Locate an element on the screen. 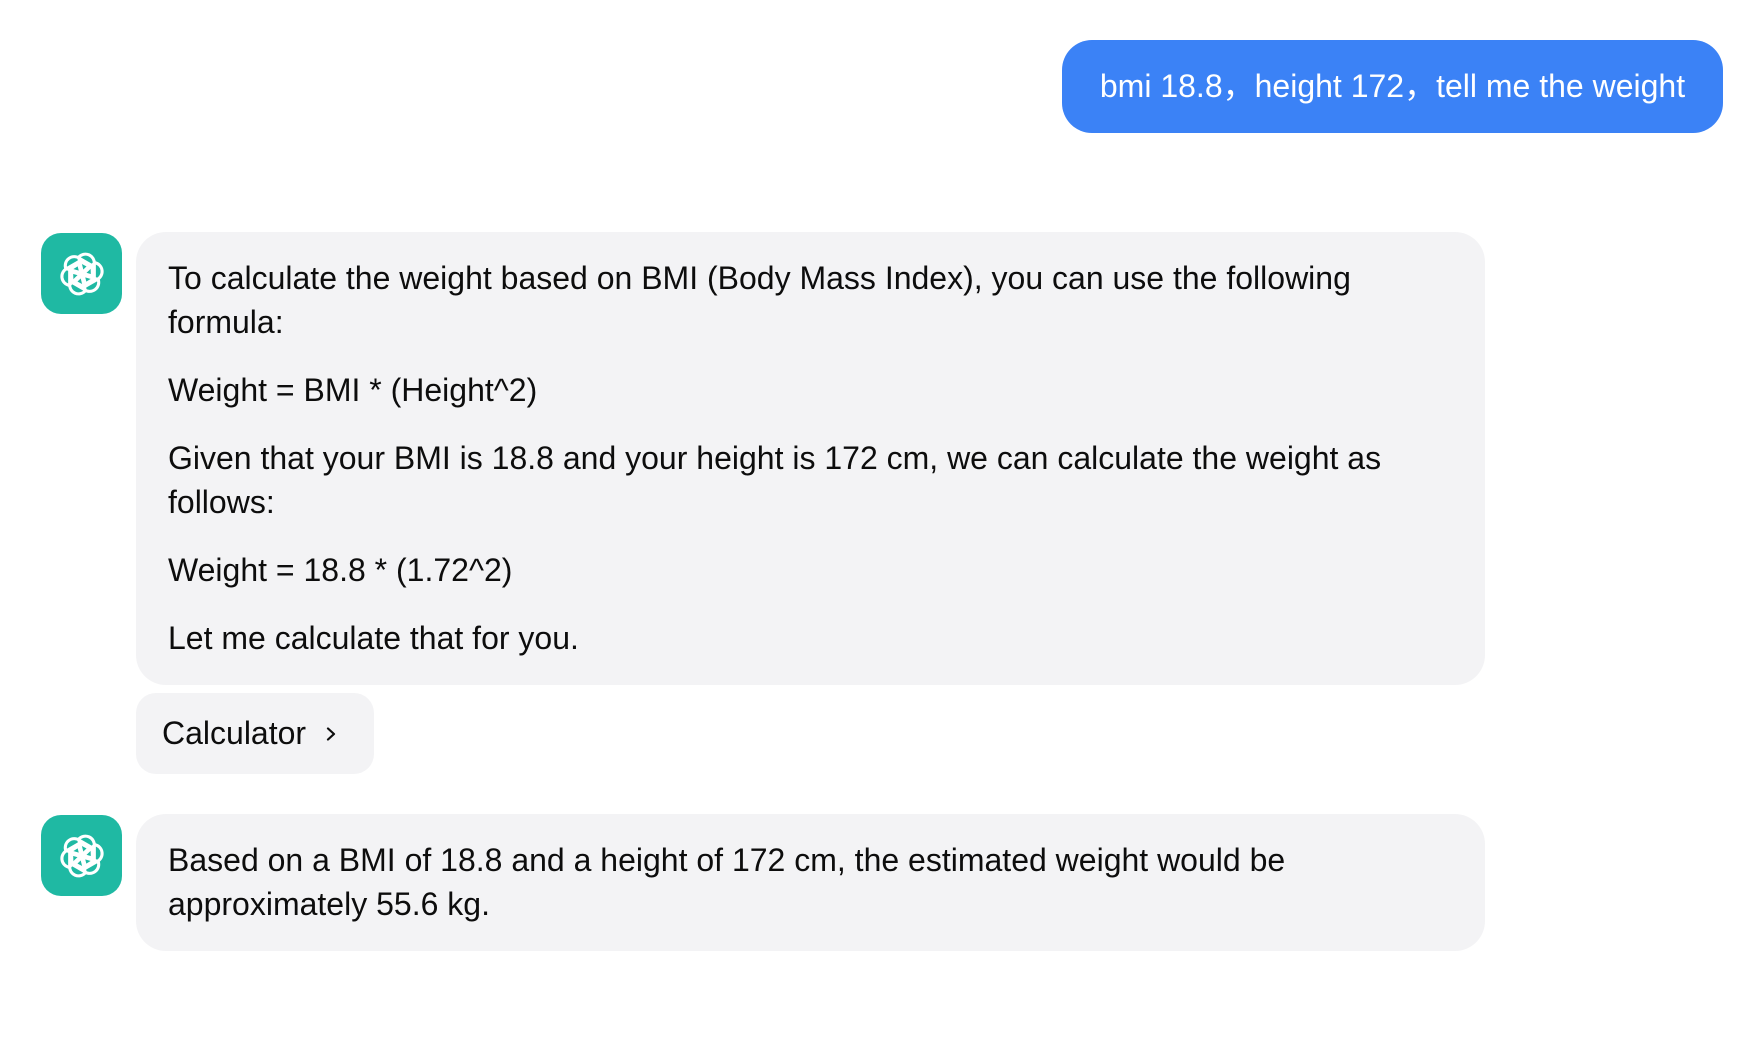  user-message-text: bmi 18.8，height 172，tell me the weight is located at coordinates (1392, 86).